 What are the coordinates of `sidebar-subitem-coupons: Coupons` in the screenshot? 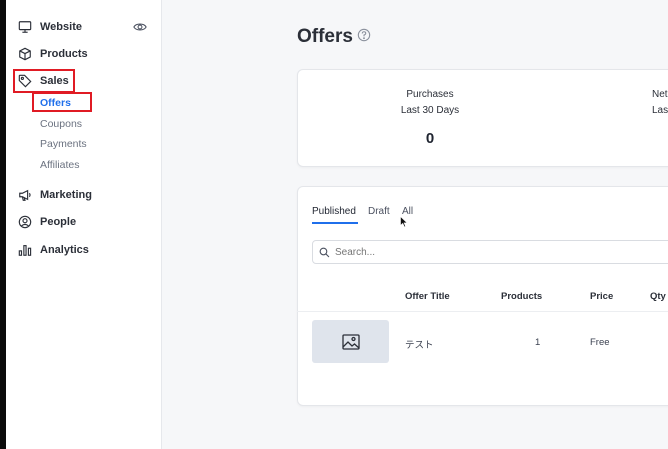 It's located at (61, 124).